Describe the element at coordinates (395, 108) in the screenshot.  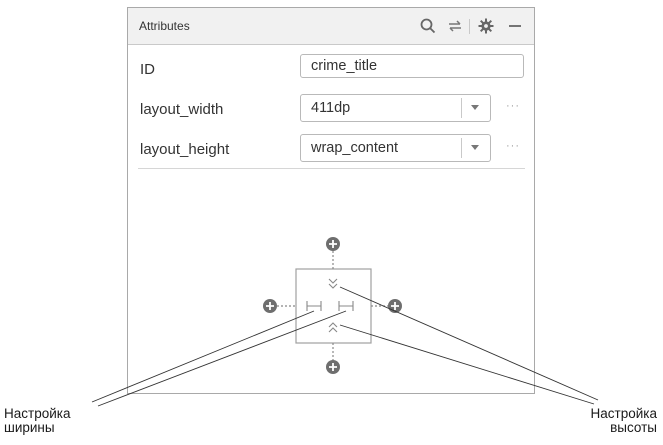
I see `layout-width-dropdown: 411dp` at that location.